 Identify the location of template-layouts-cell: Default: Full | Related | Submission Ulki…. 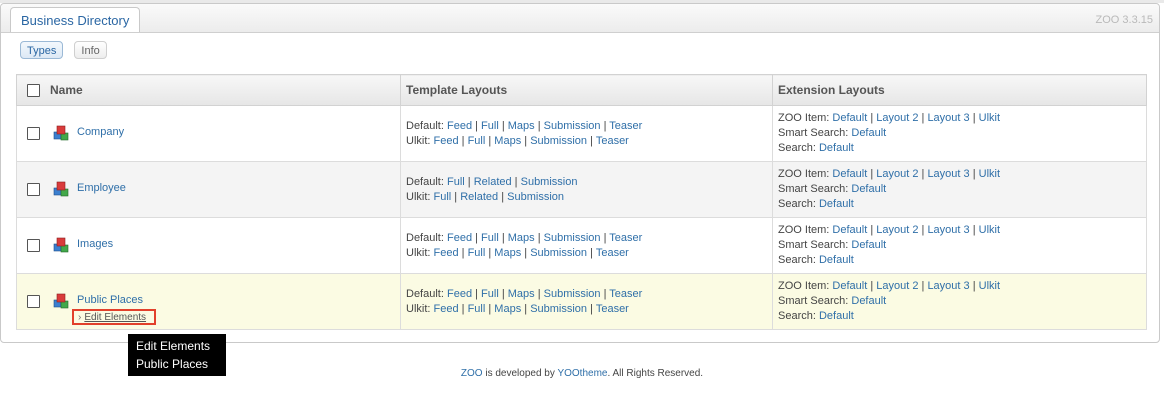
(586, 189).